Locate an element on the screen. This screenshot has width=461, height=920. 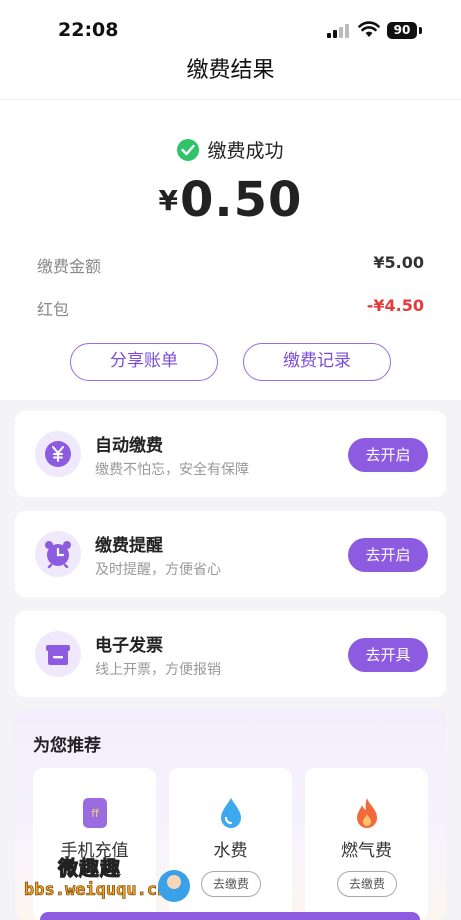
auto-pay-card: 自动缴费 缴费不怕忘，安全有保障 去开启 is located at coordinates (230, 454).